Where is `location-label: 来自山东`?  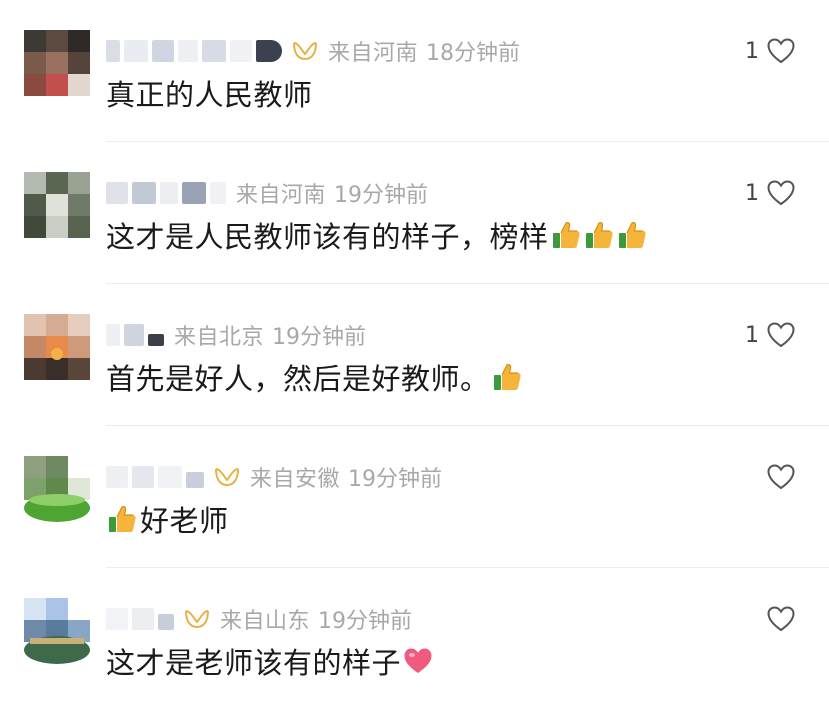 location-label: 来自山东 is located at coordinates (265, 621).